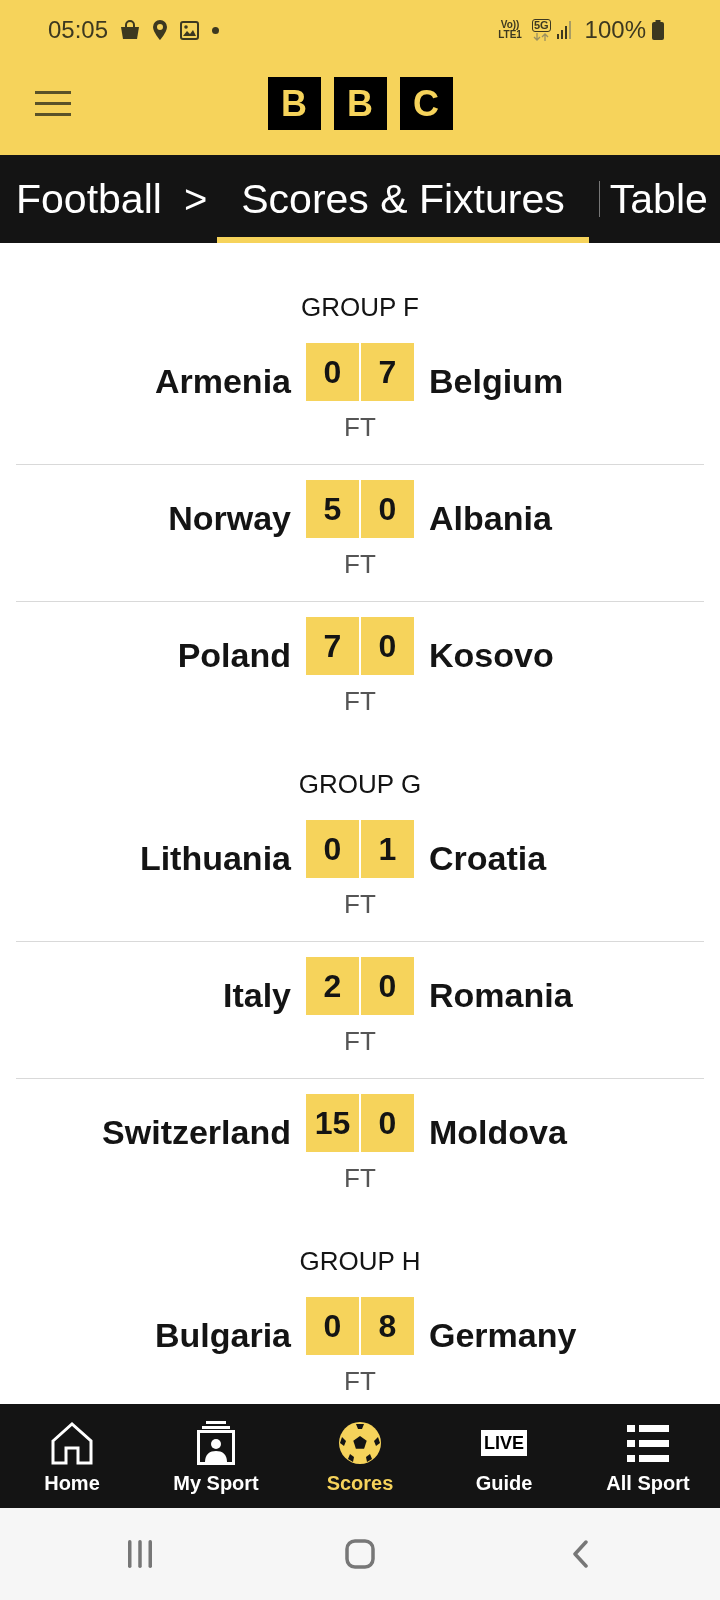 This screenshot has height=1600, width=720. Describe the element at coordinates (498, 1133) in the screenshot. I see `away-team-name: Moldova` at that location.